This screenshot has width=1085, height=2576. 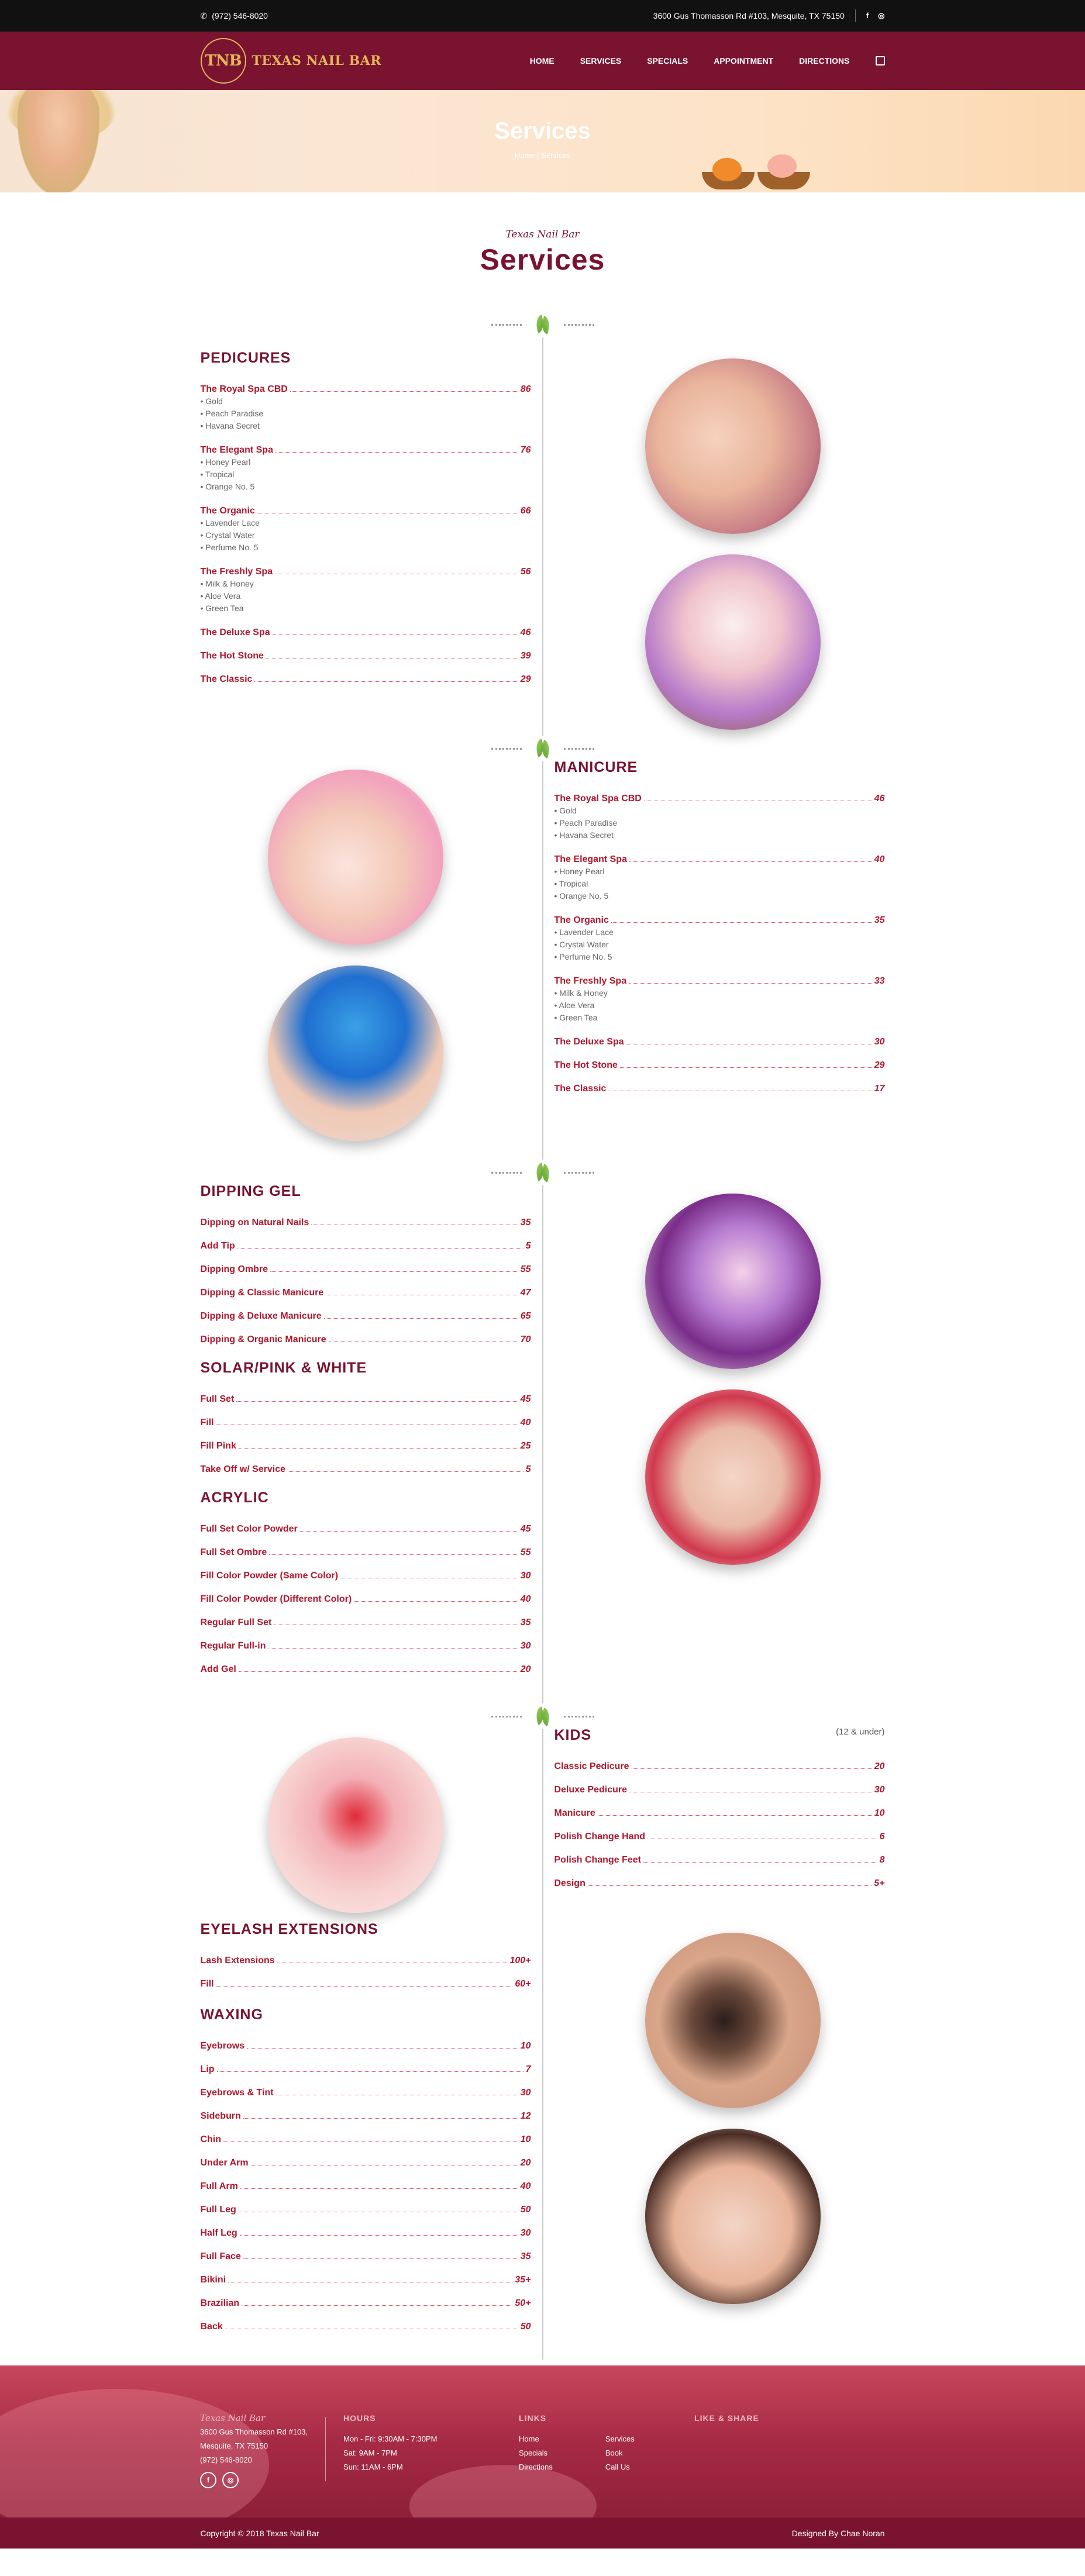 What do you see at coordinates (542, 156) in the screenshot?
I see `breadcrumb: Home | Services` at bounding box center [542, 156].